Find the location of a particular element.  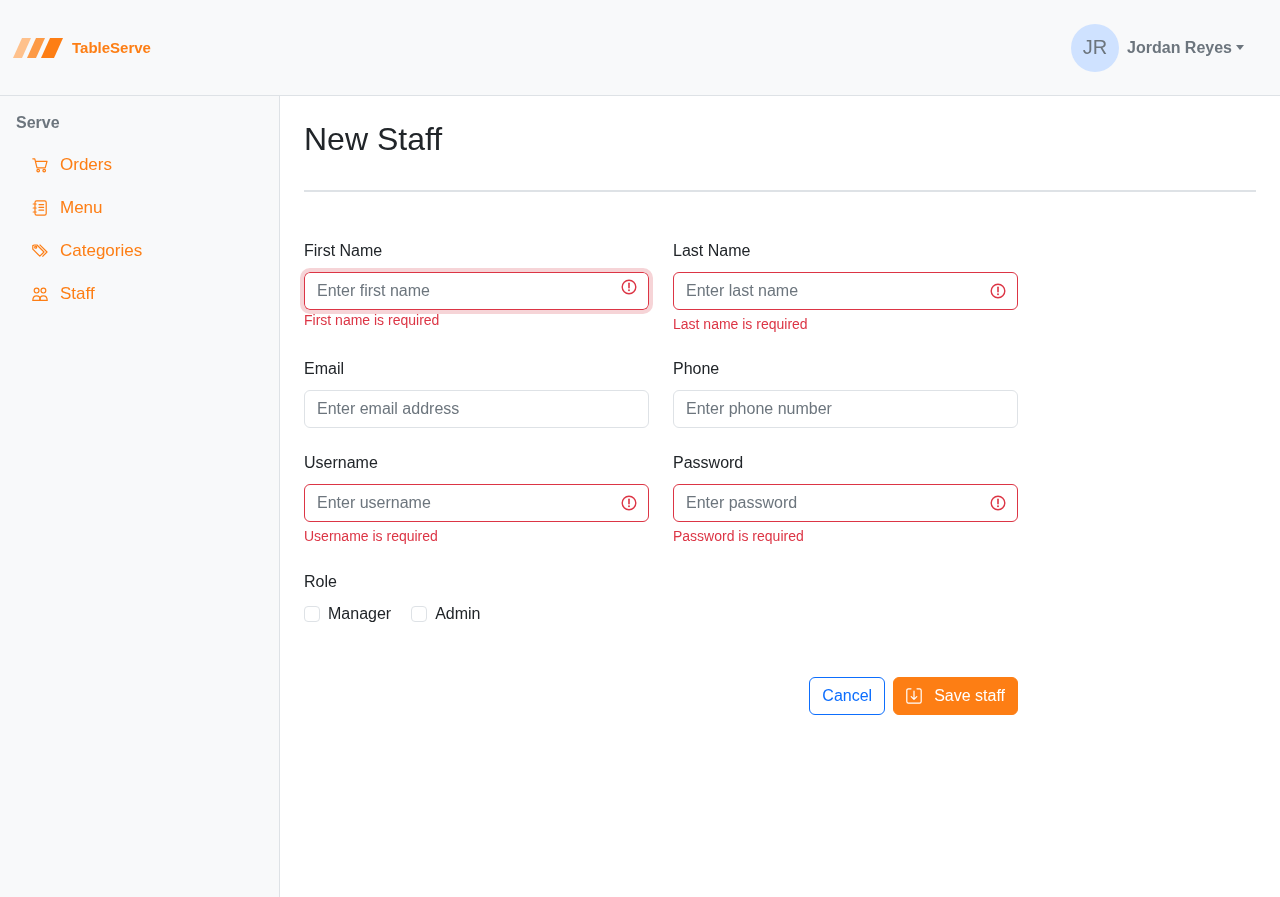

sidebar-link: Orders is located at coordinates (72, 164).